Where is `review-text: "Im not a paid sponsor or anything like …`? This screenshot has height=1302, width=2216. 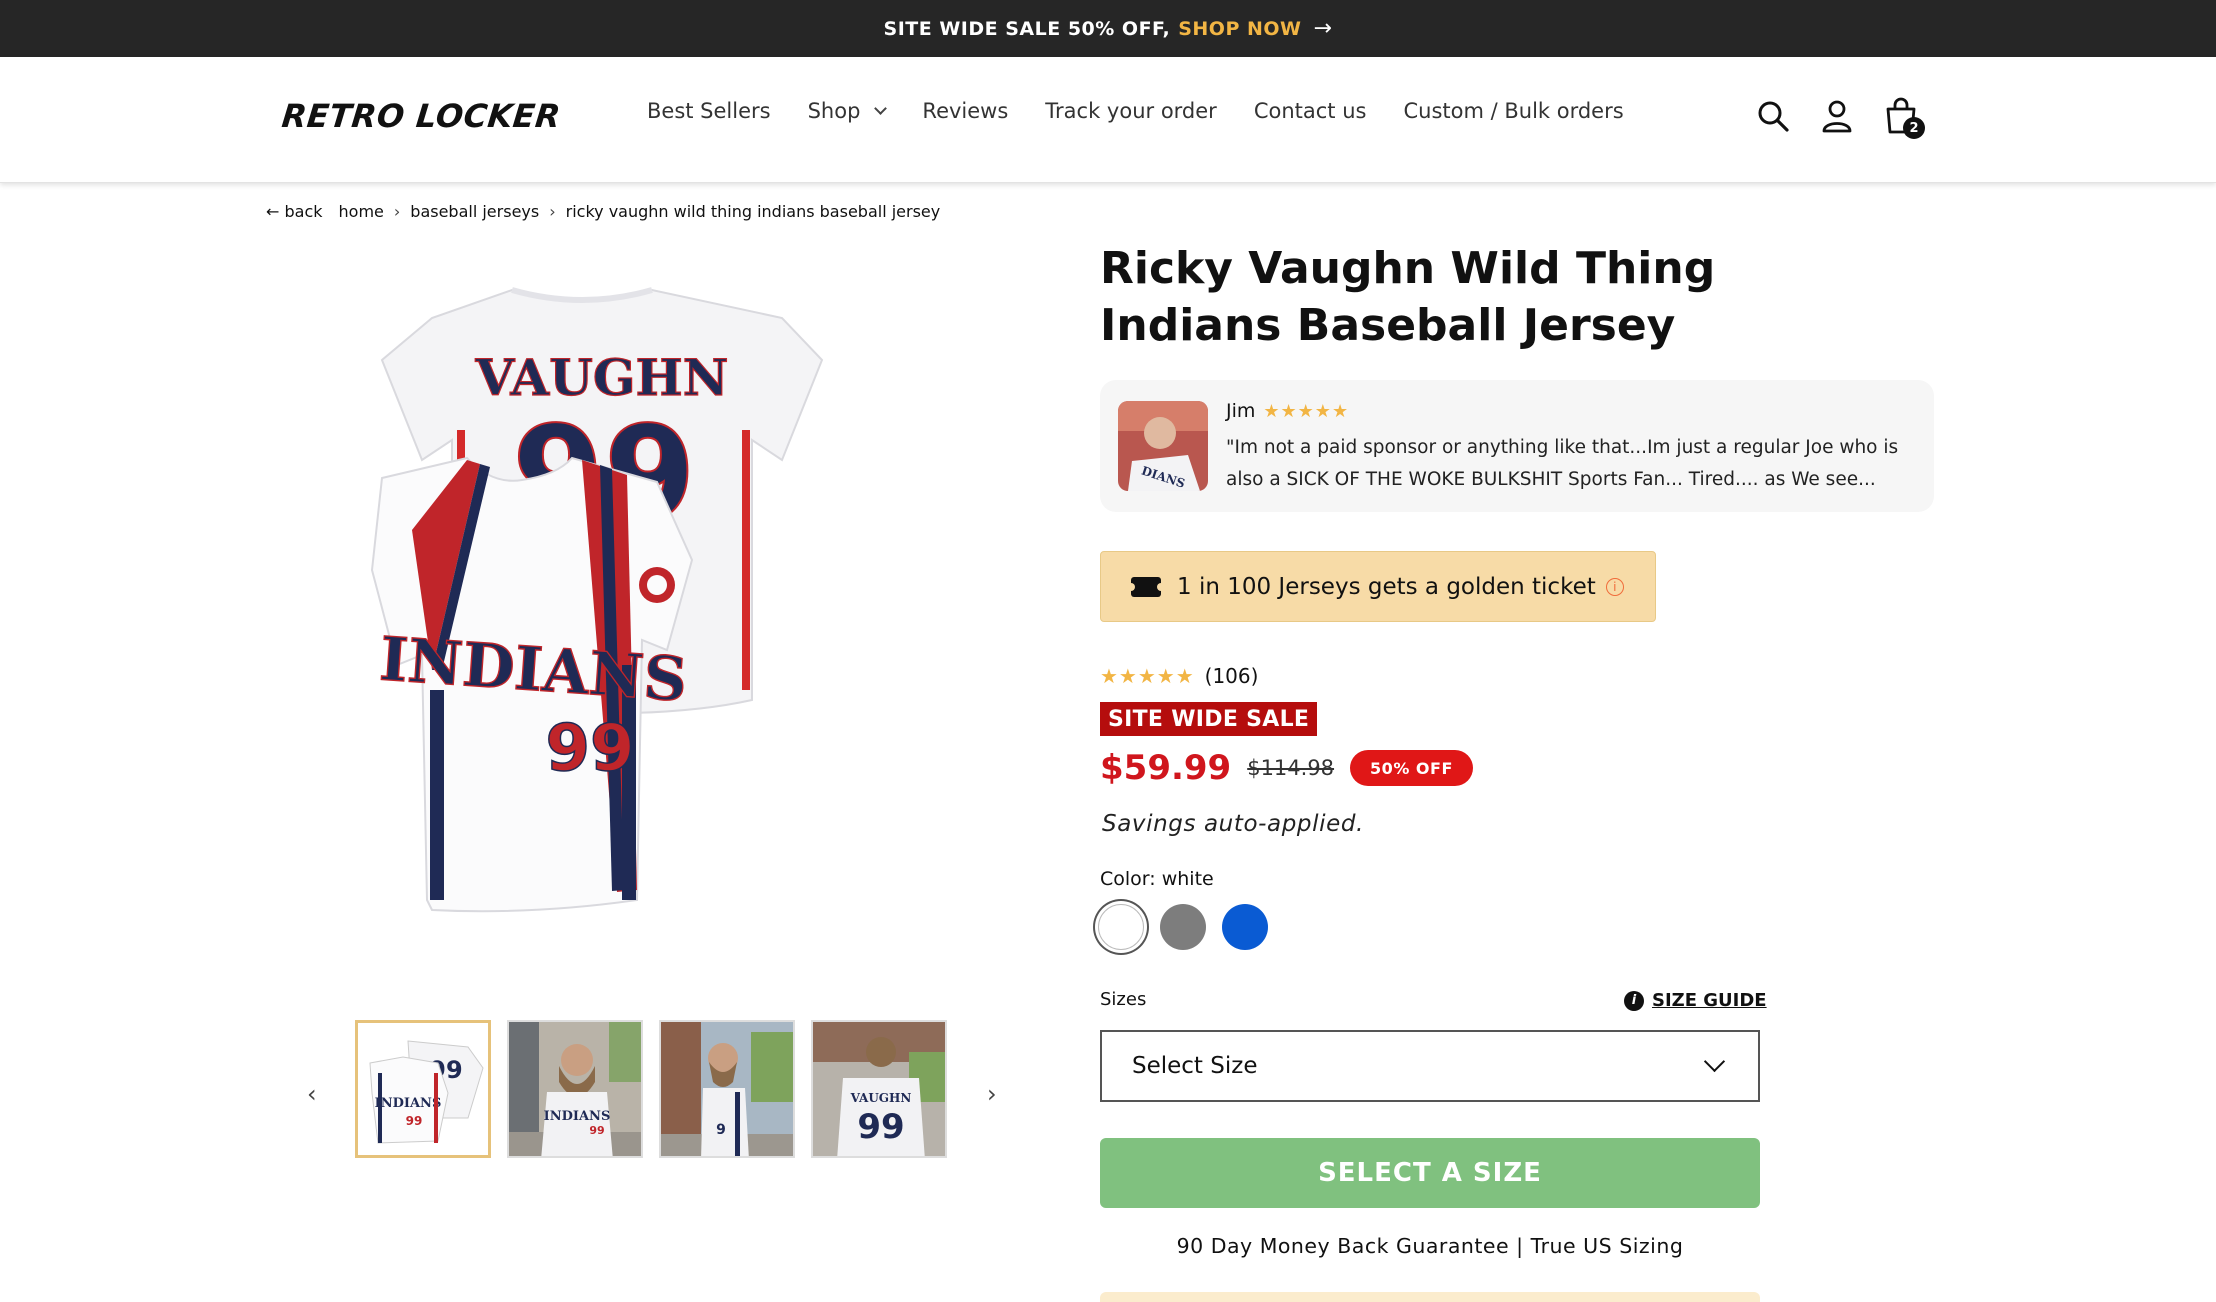
review-text: "Im not a paid sponsor or anything like … is located at coordinates (1562, 463).